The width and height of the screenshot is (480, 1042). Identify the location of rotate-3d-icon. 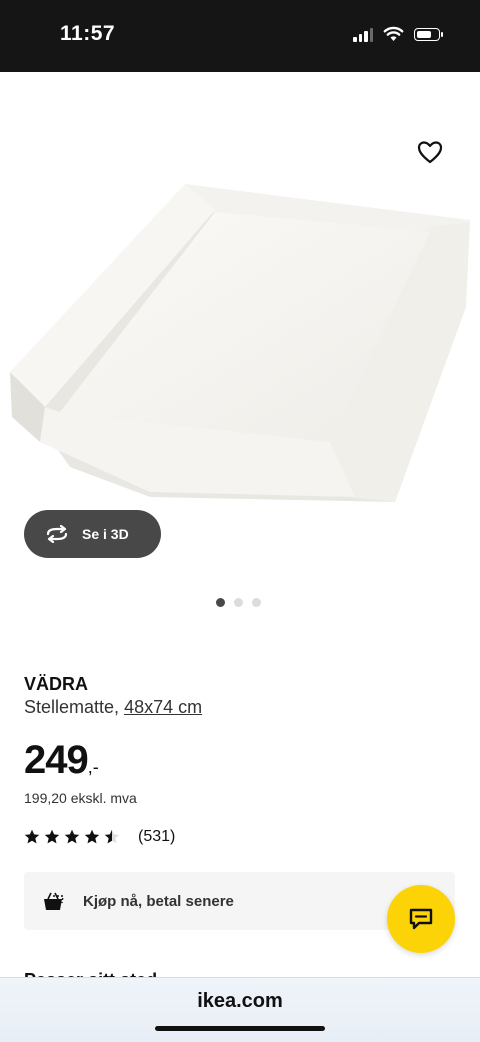
(57, 534).